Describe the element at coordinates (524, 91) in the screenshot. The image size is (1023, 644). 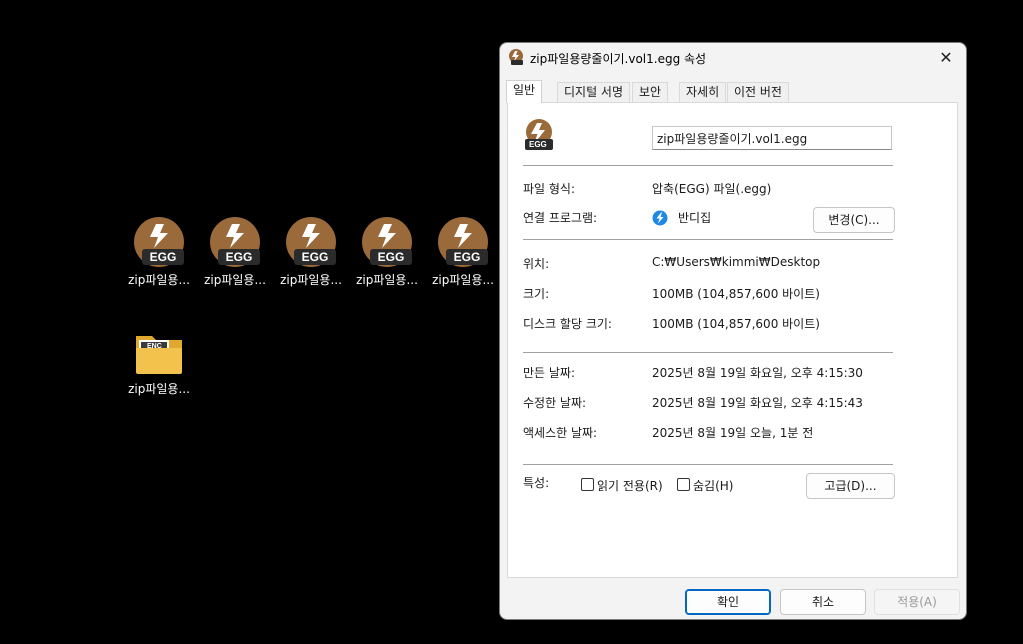
I see `tab-general: 일반` at that location.